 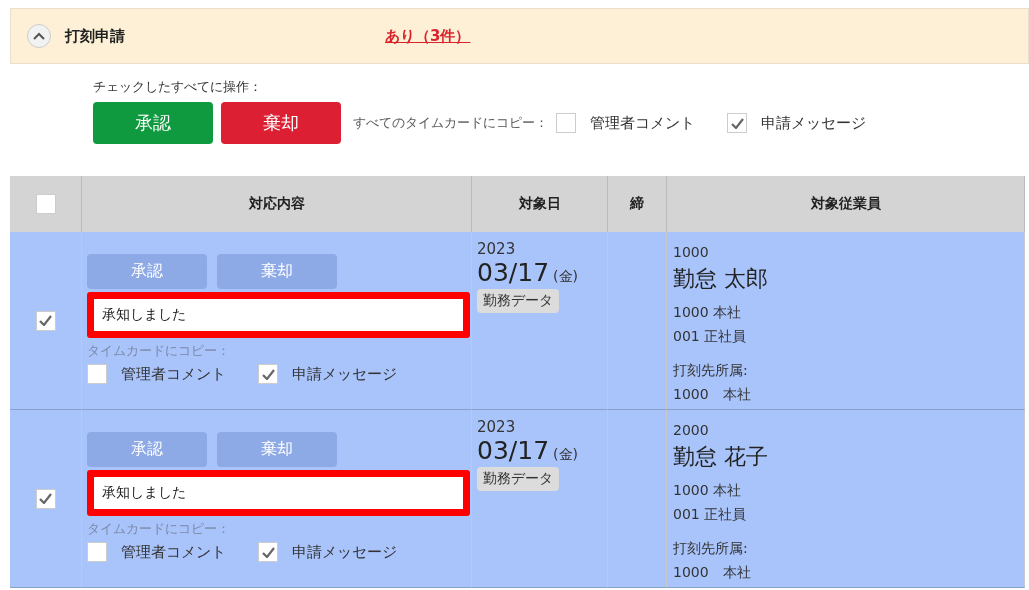 I want to click on column-header: 対象日, so click(x=540, y=204).